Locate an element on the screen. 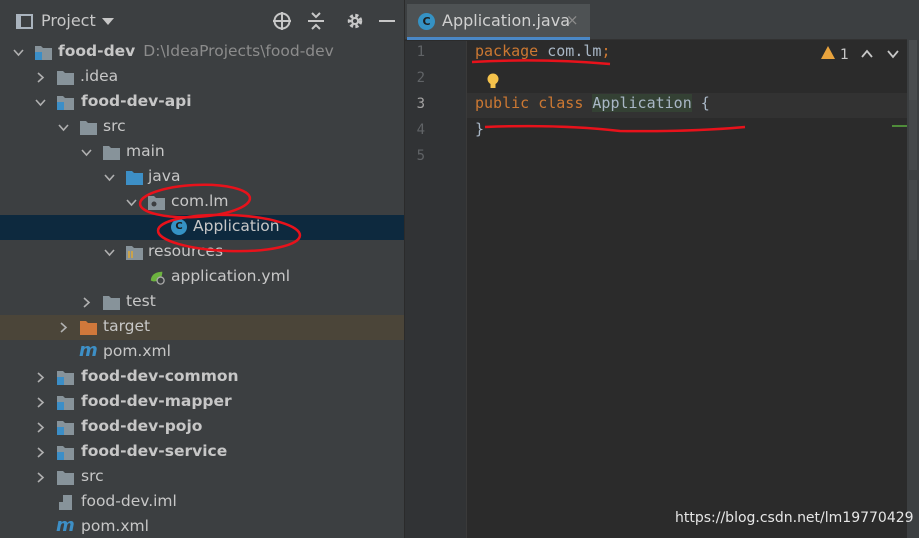 The height and width of the screenshot is (538, 919). tree-label: food-dev.iml is located at coordinates (129, 501).